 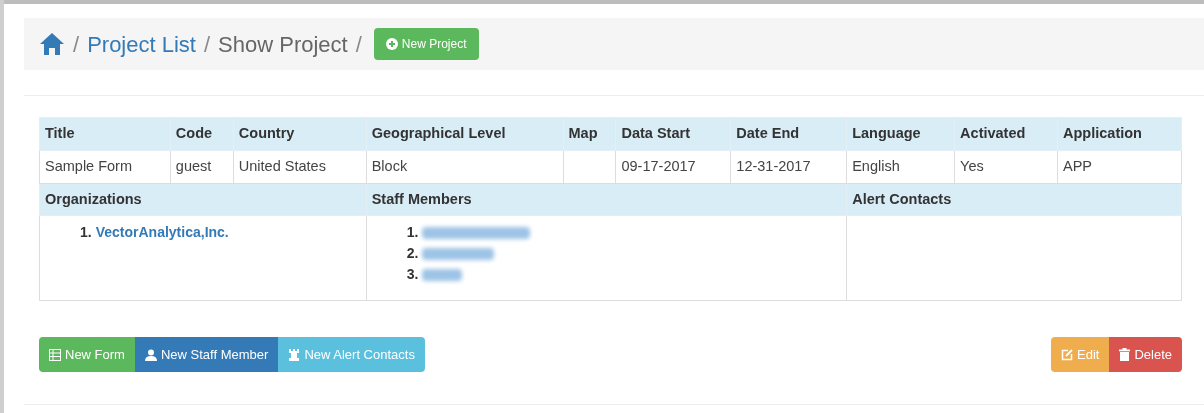 What do you see at coordinates (442, 274) in the screenshot?
I see `redacted-name` at bounding box center [442, 274].